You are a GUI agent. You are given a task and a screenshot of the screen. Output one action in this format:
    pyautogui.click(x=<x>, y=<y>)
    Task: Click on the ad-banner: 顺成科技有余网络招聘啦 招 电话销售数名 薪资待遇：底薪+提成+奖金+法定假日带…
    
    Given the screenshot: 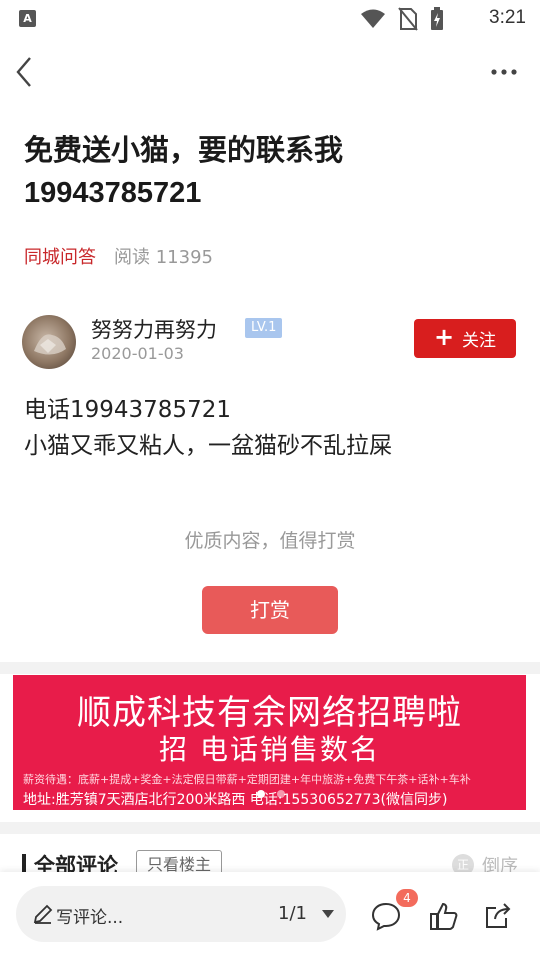 What is the action you would take?
    pyautogui.click(x=269, y=742)
    